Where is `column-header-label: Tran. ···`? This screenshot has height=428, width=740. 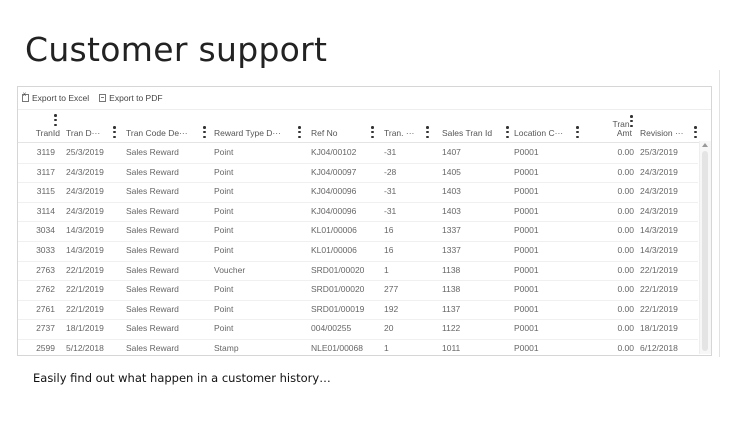
column-header-label: Tran. ··· is located at coordinates (399, 133).